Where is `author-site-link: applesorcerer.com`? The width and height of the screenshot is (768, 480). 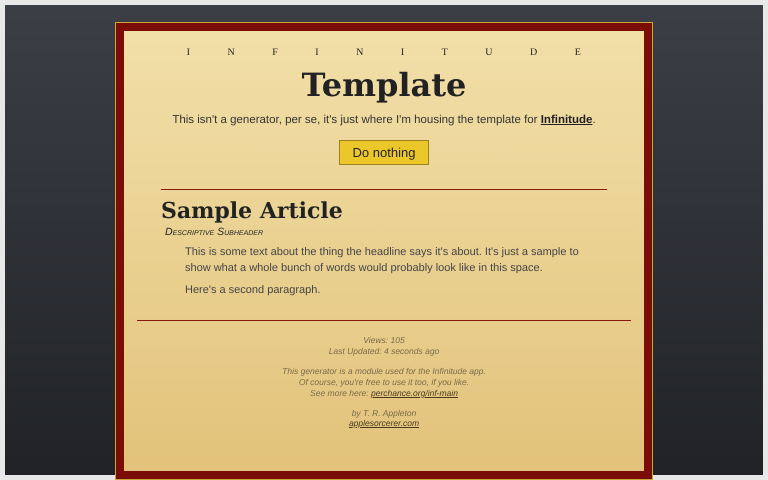 author-site-link: applesorcerer.com is located at coordinates (384, 423).